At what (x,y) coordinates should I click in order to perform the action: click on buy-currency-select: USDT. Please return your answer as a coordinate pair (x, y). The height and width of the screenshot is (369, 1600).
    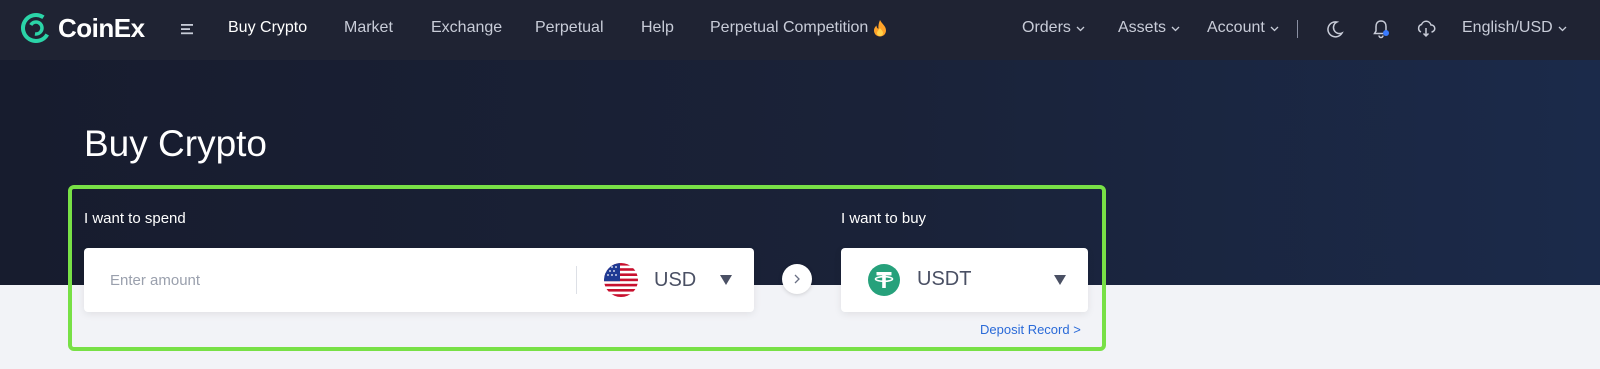
    Looking at the image, I should click on (964, 280).